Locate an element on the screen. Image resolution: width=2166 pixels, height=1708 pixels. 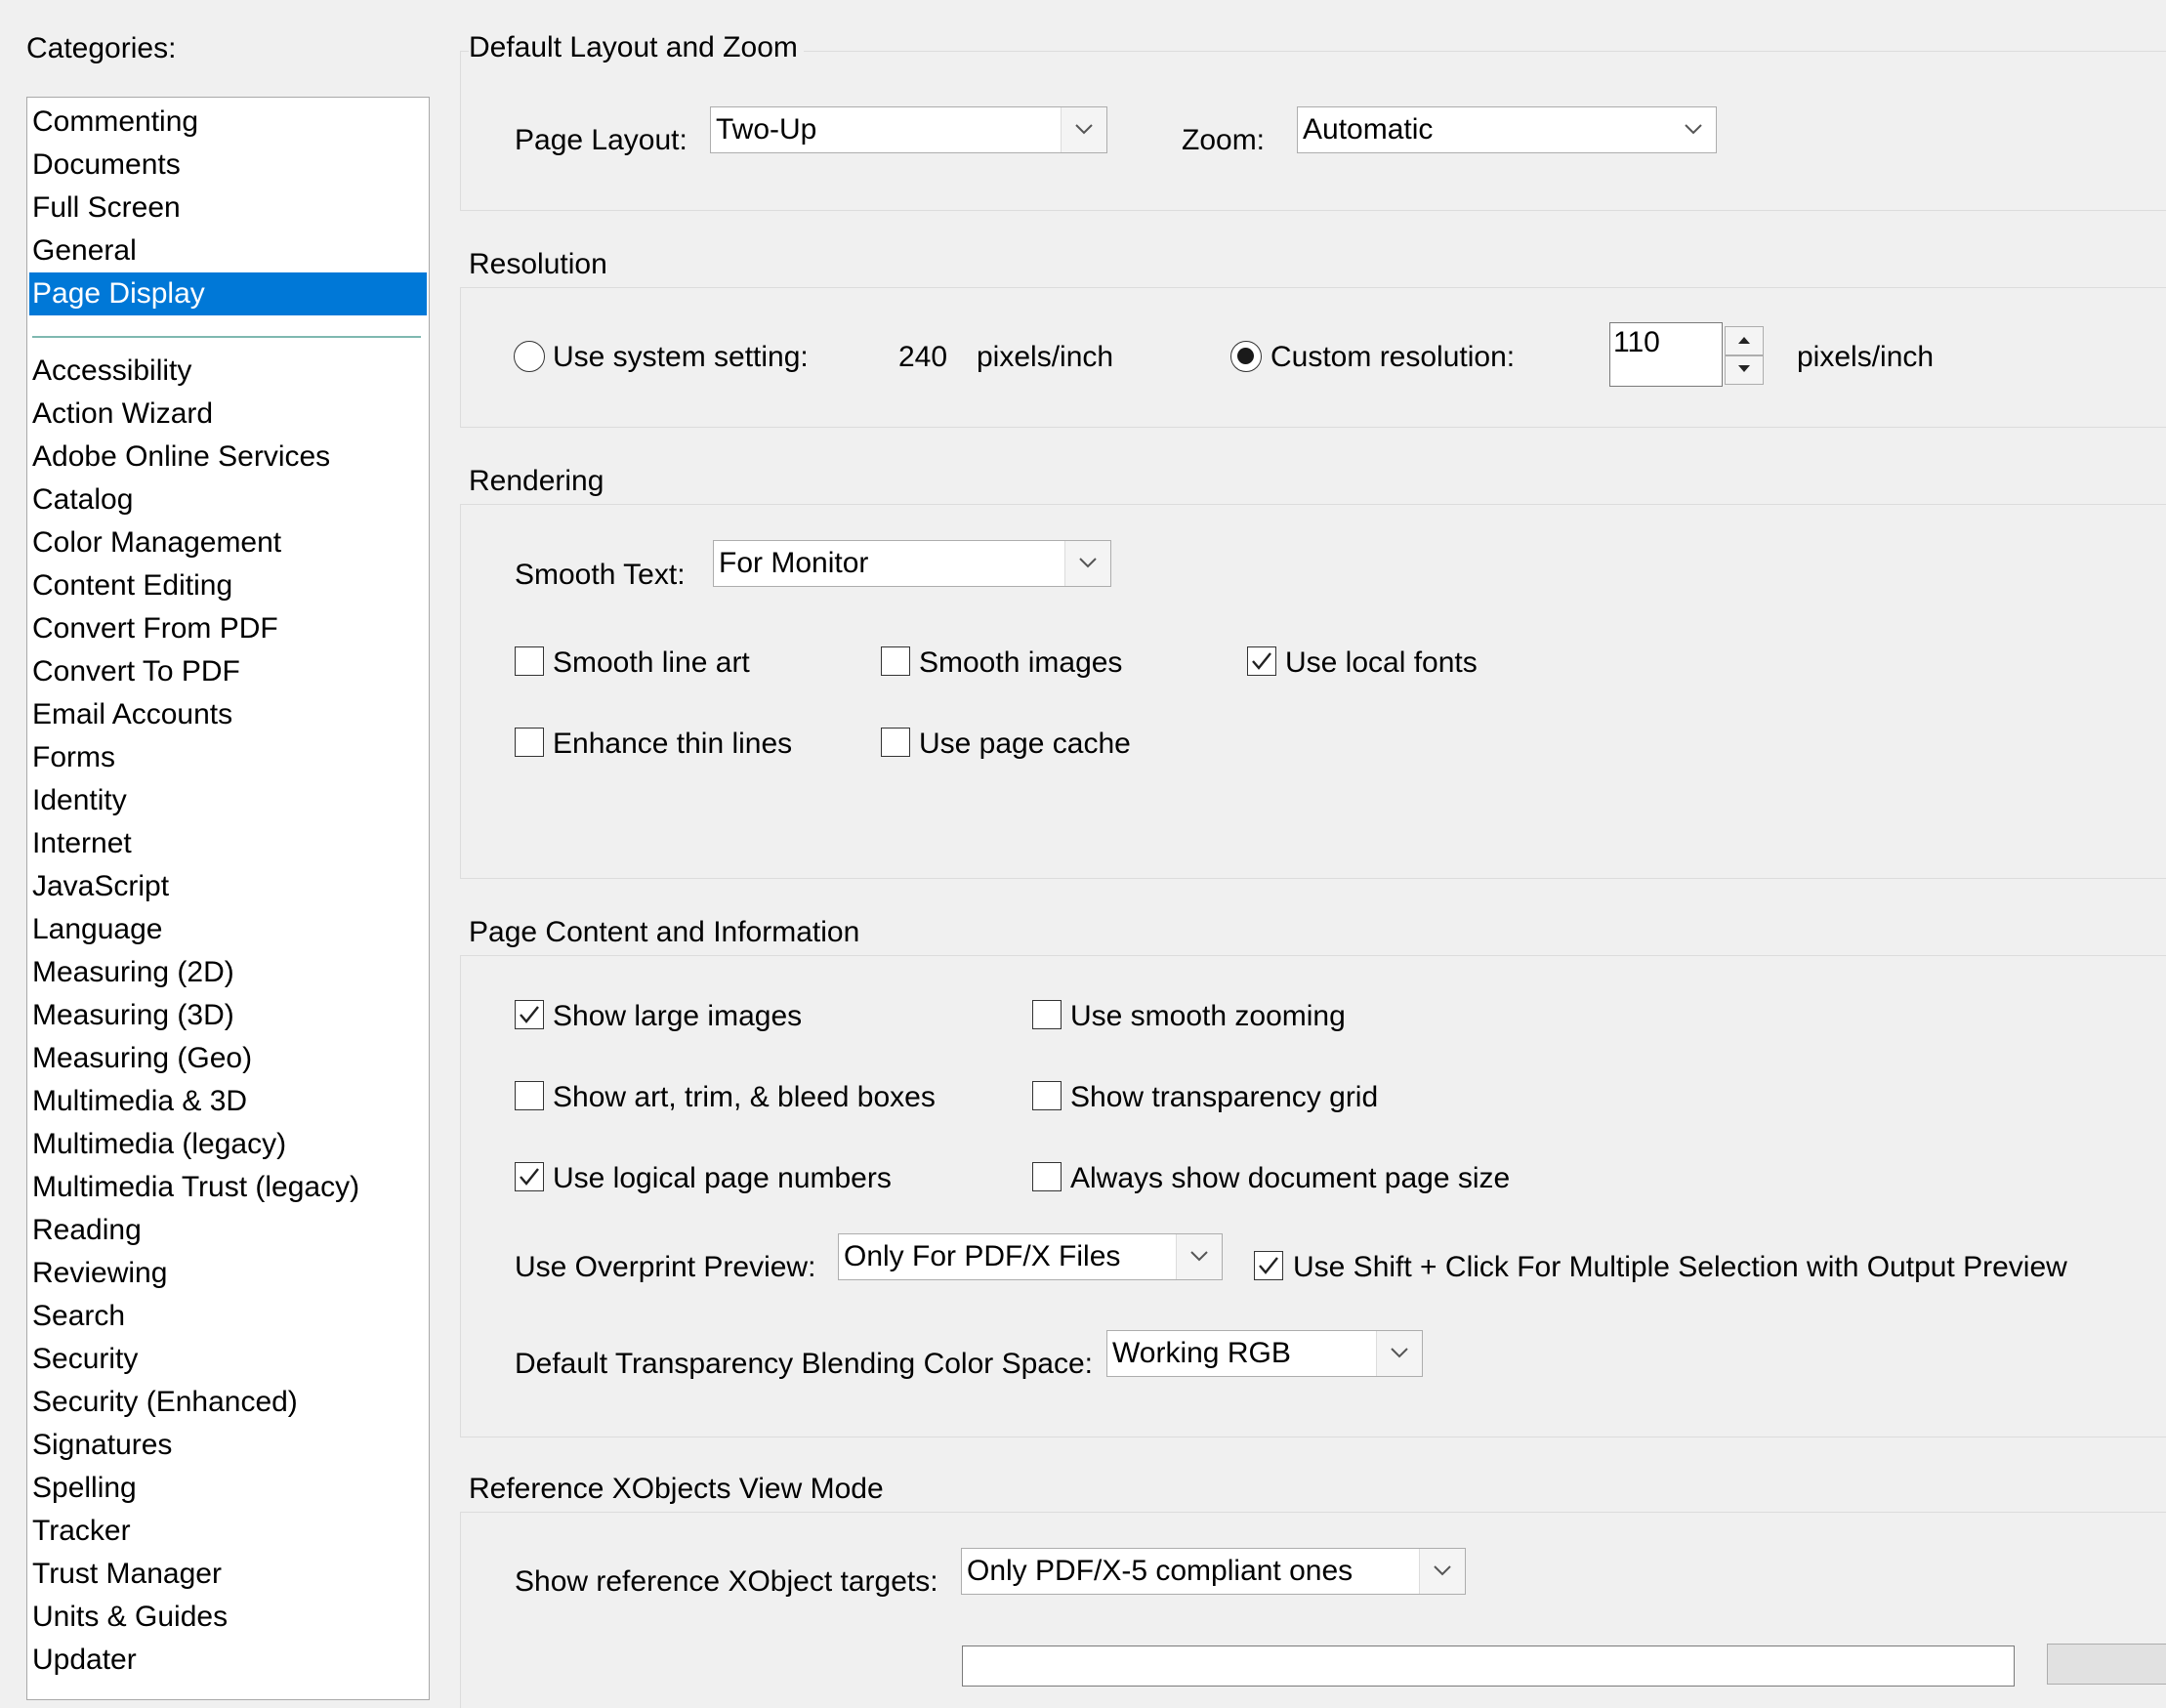
shift-click-selection-checkbox is located at coordinates (1268, 1266).